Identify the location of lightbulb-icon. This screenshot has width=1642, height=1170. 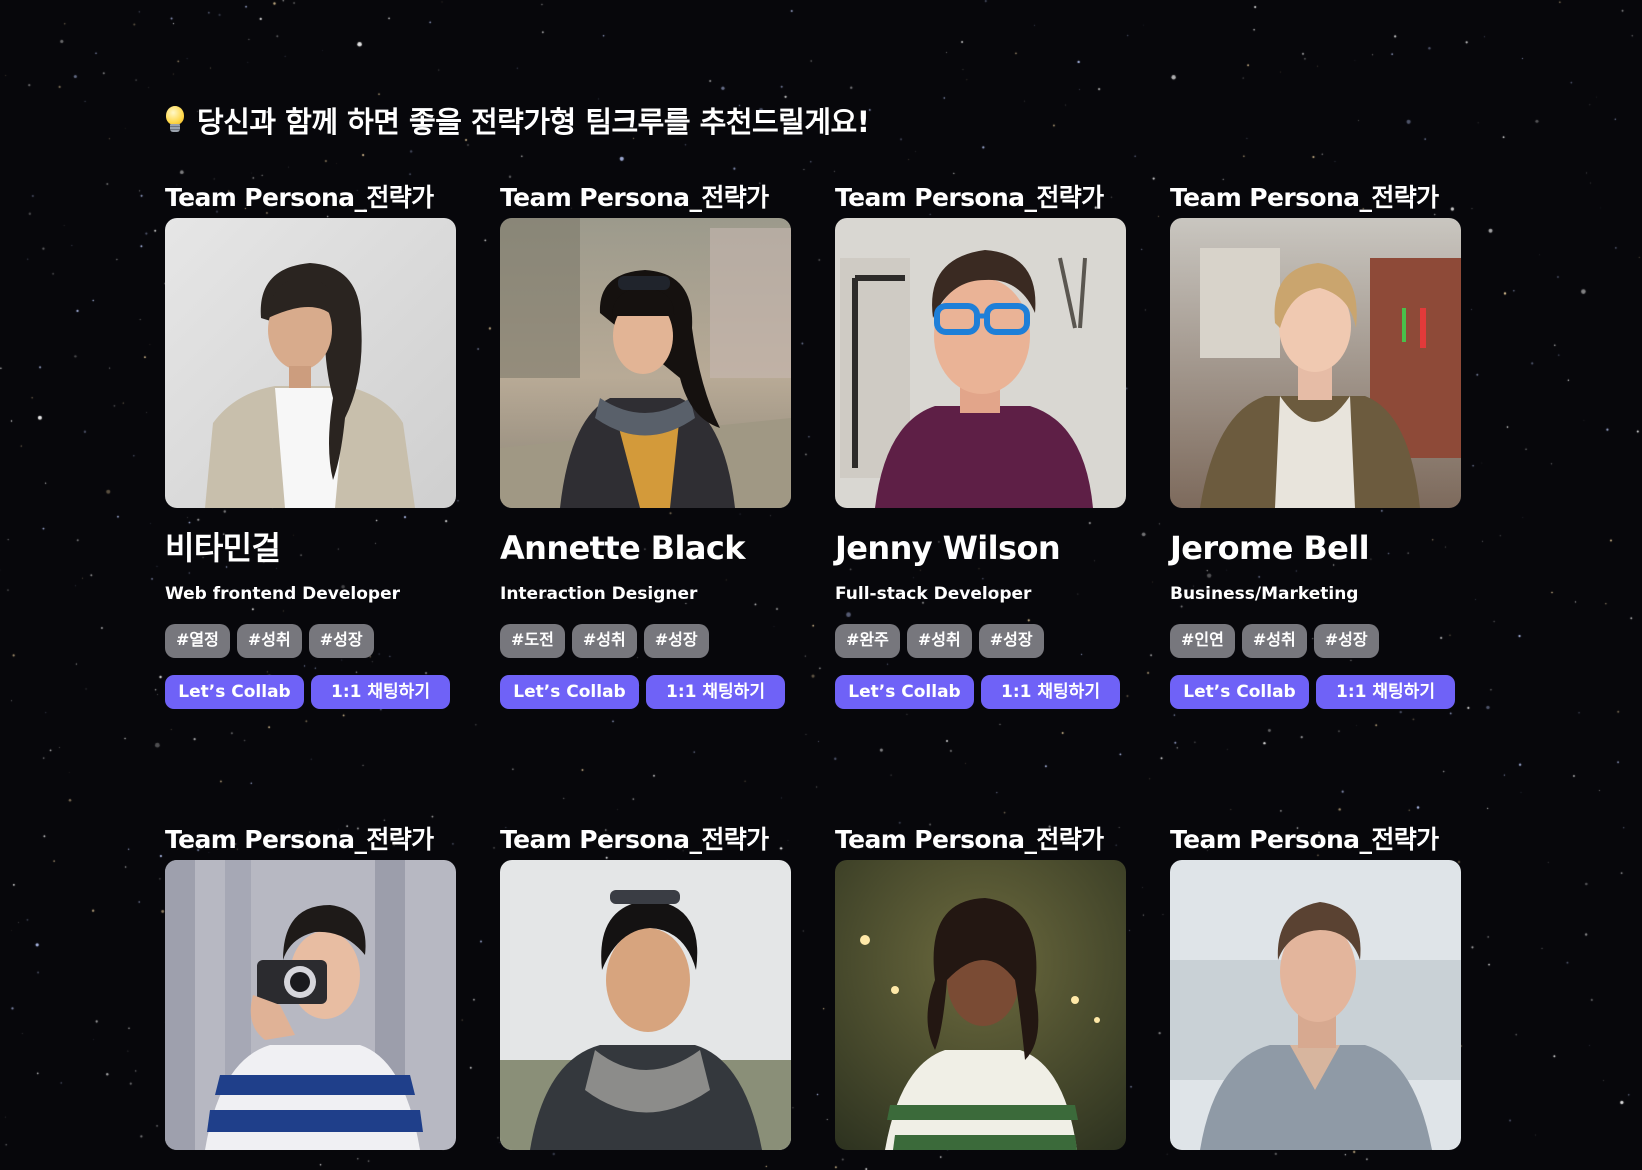
(175, 120).